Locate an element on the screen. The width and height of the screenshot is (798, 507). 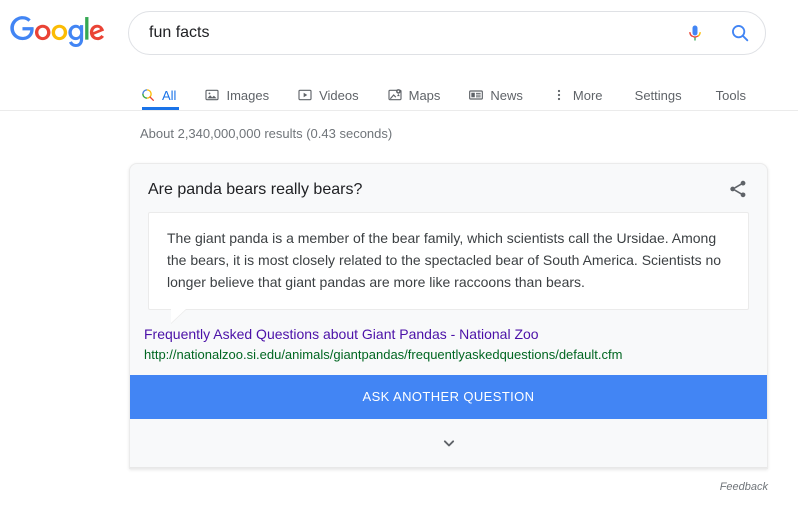
google-logo-mark is located at coordinates (57, 32).